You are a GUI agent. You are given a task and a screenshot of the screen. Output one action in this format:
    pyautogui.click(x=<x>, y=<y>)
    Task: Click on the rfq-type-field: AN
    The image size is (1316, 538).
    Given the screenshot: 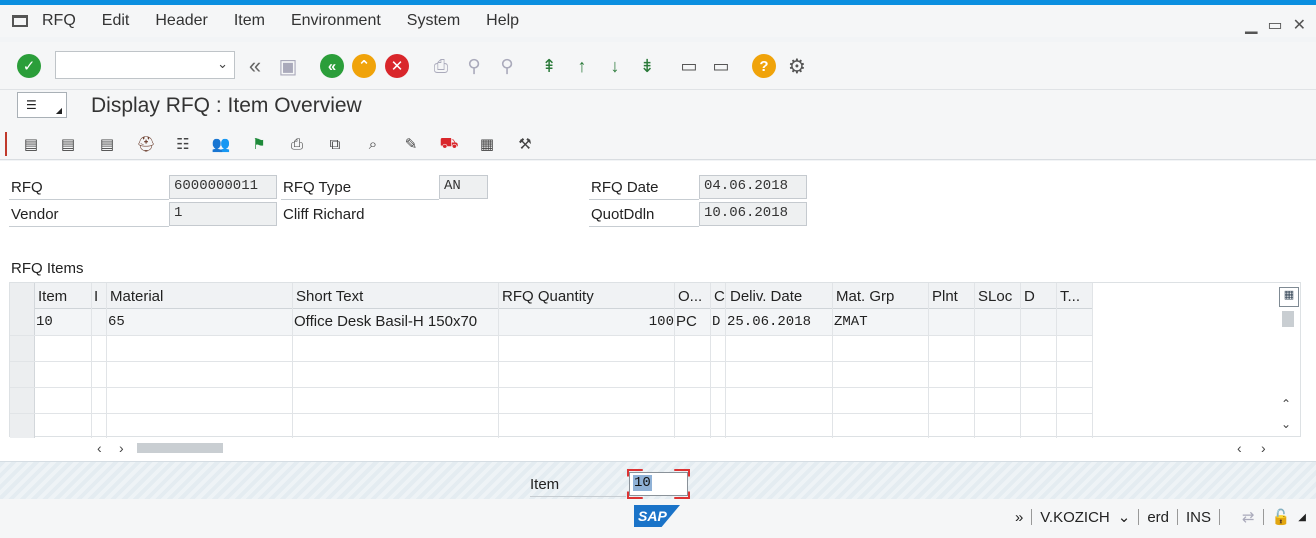 What is the action you would take?
    pyautogui.click(x=463, y=187)
    